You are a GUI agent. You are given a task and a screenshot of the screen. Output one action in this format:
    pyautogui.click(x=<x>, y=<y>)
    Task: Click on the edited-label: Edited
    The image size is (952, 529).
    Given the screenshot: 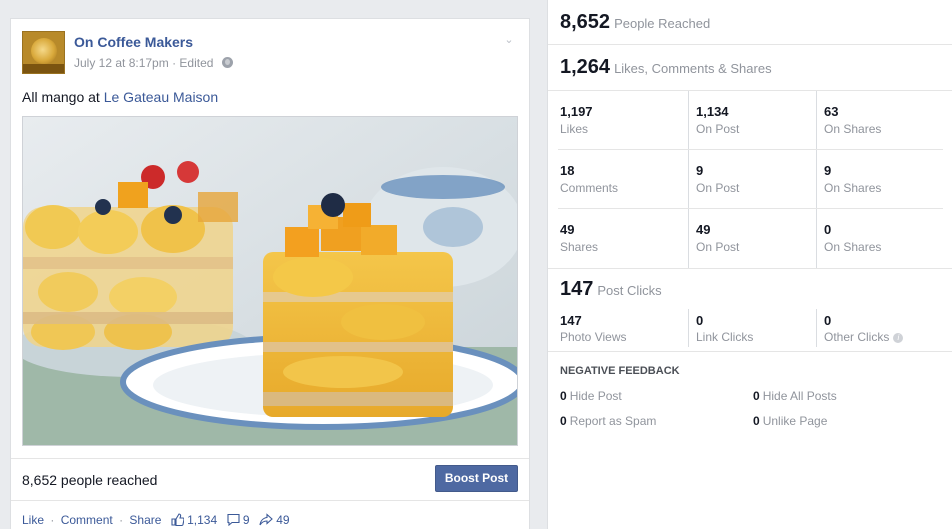 What is the action you would take?
    pyautogui.click(x=196, y=63)
    